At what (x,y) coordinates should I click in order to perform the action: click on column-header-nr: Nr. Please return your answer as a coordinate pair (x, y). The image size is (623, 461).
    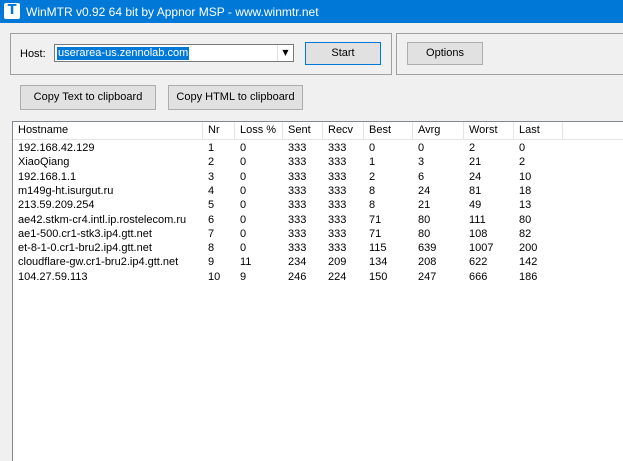
    Looking at the image, I should click on (219, 130).